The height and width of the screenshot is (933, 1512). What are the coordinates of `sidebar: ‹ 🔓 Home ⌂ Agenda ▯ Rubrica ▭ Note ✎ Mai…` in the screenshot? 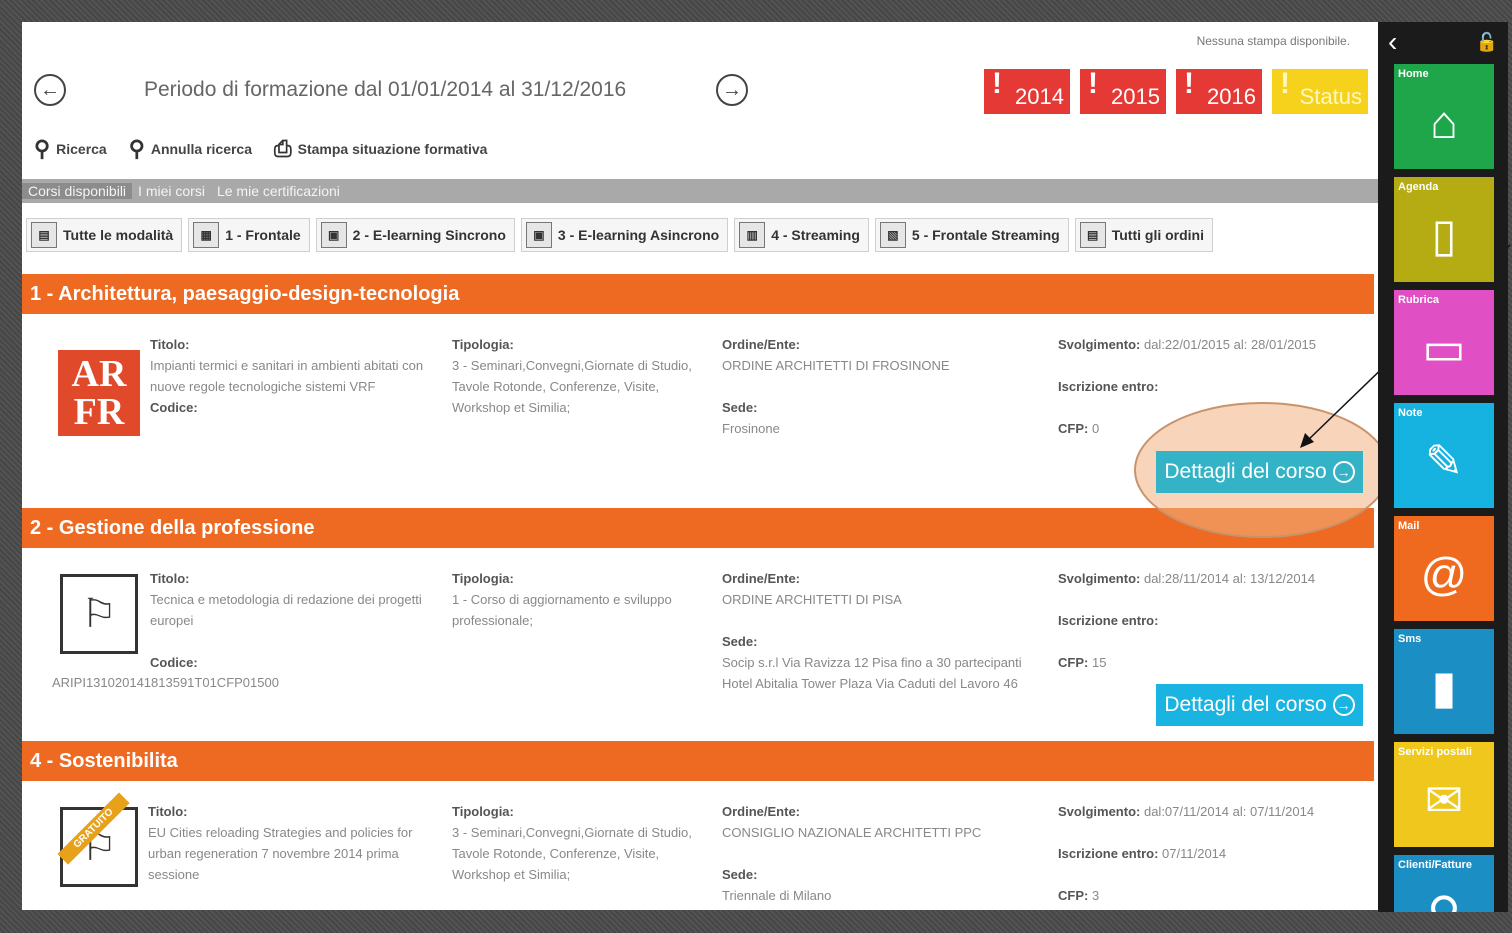 It's located at (1443, 467).